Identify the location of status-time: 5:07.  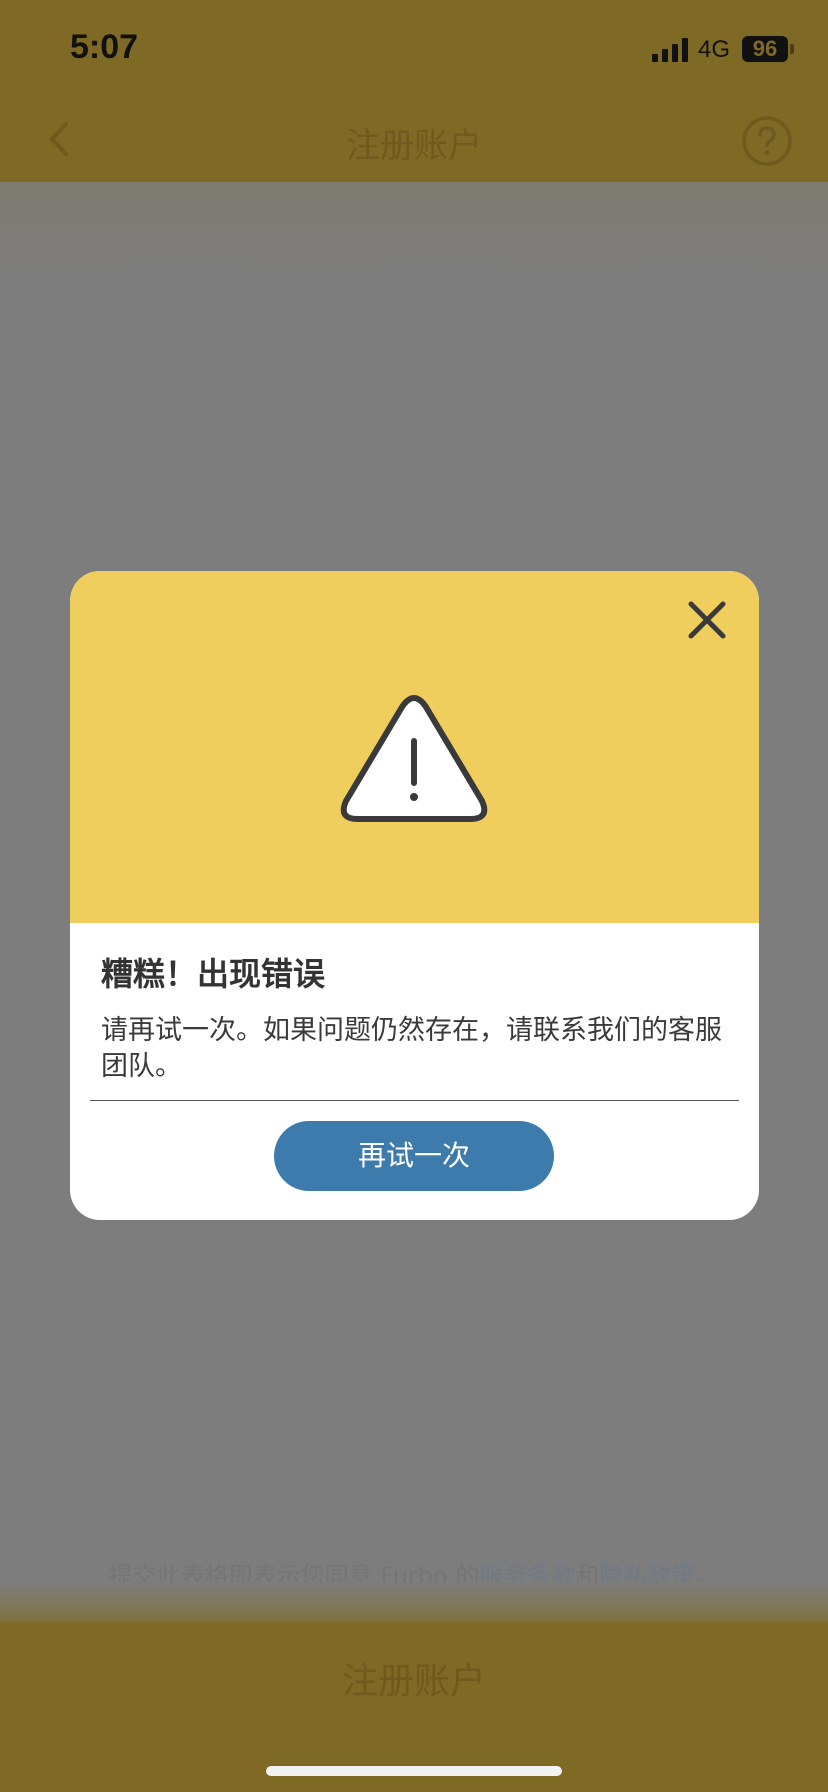
(104, 47).